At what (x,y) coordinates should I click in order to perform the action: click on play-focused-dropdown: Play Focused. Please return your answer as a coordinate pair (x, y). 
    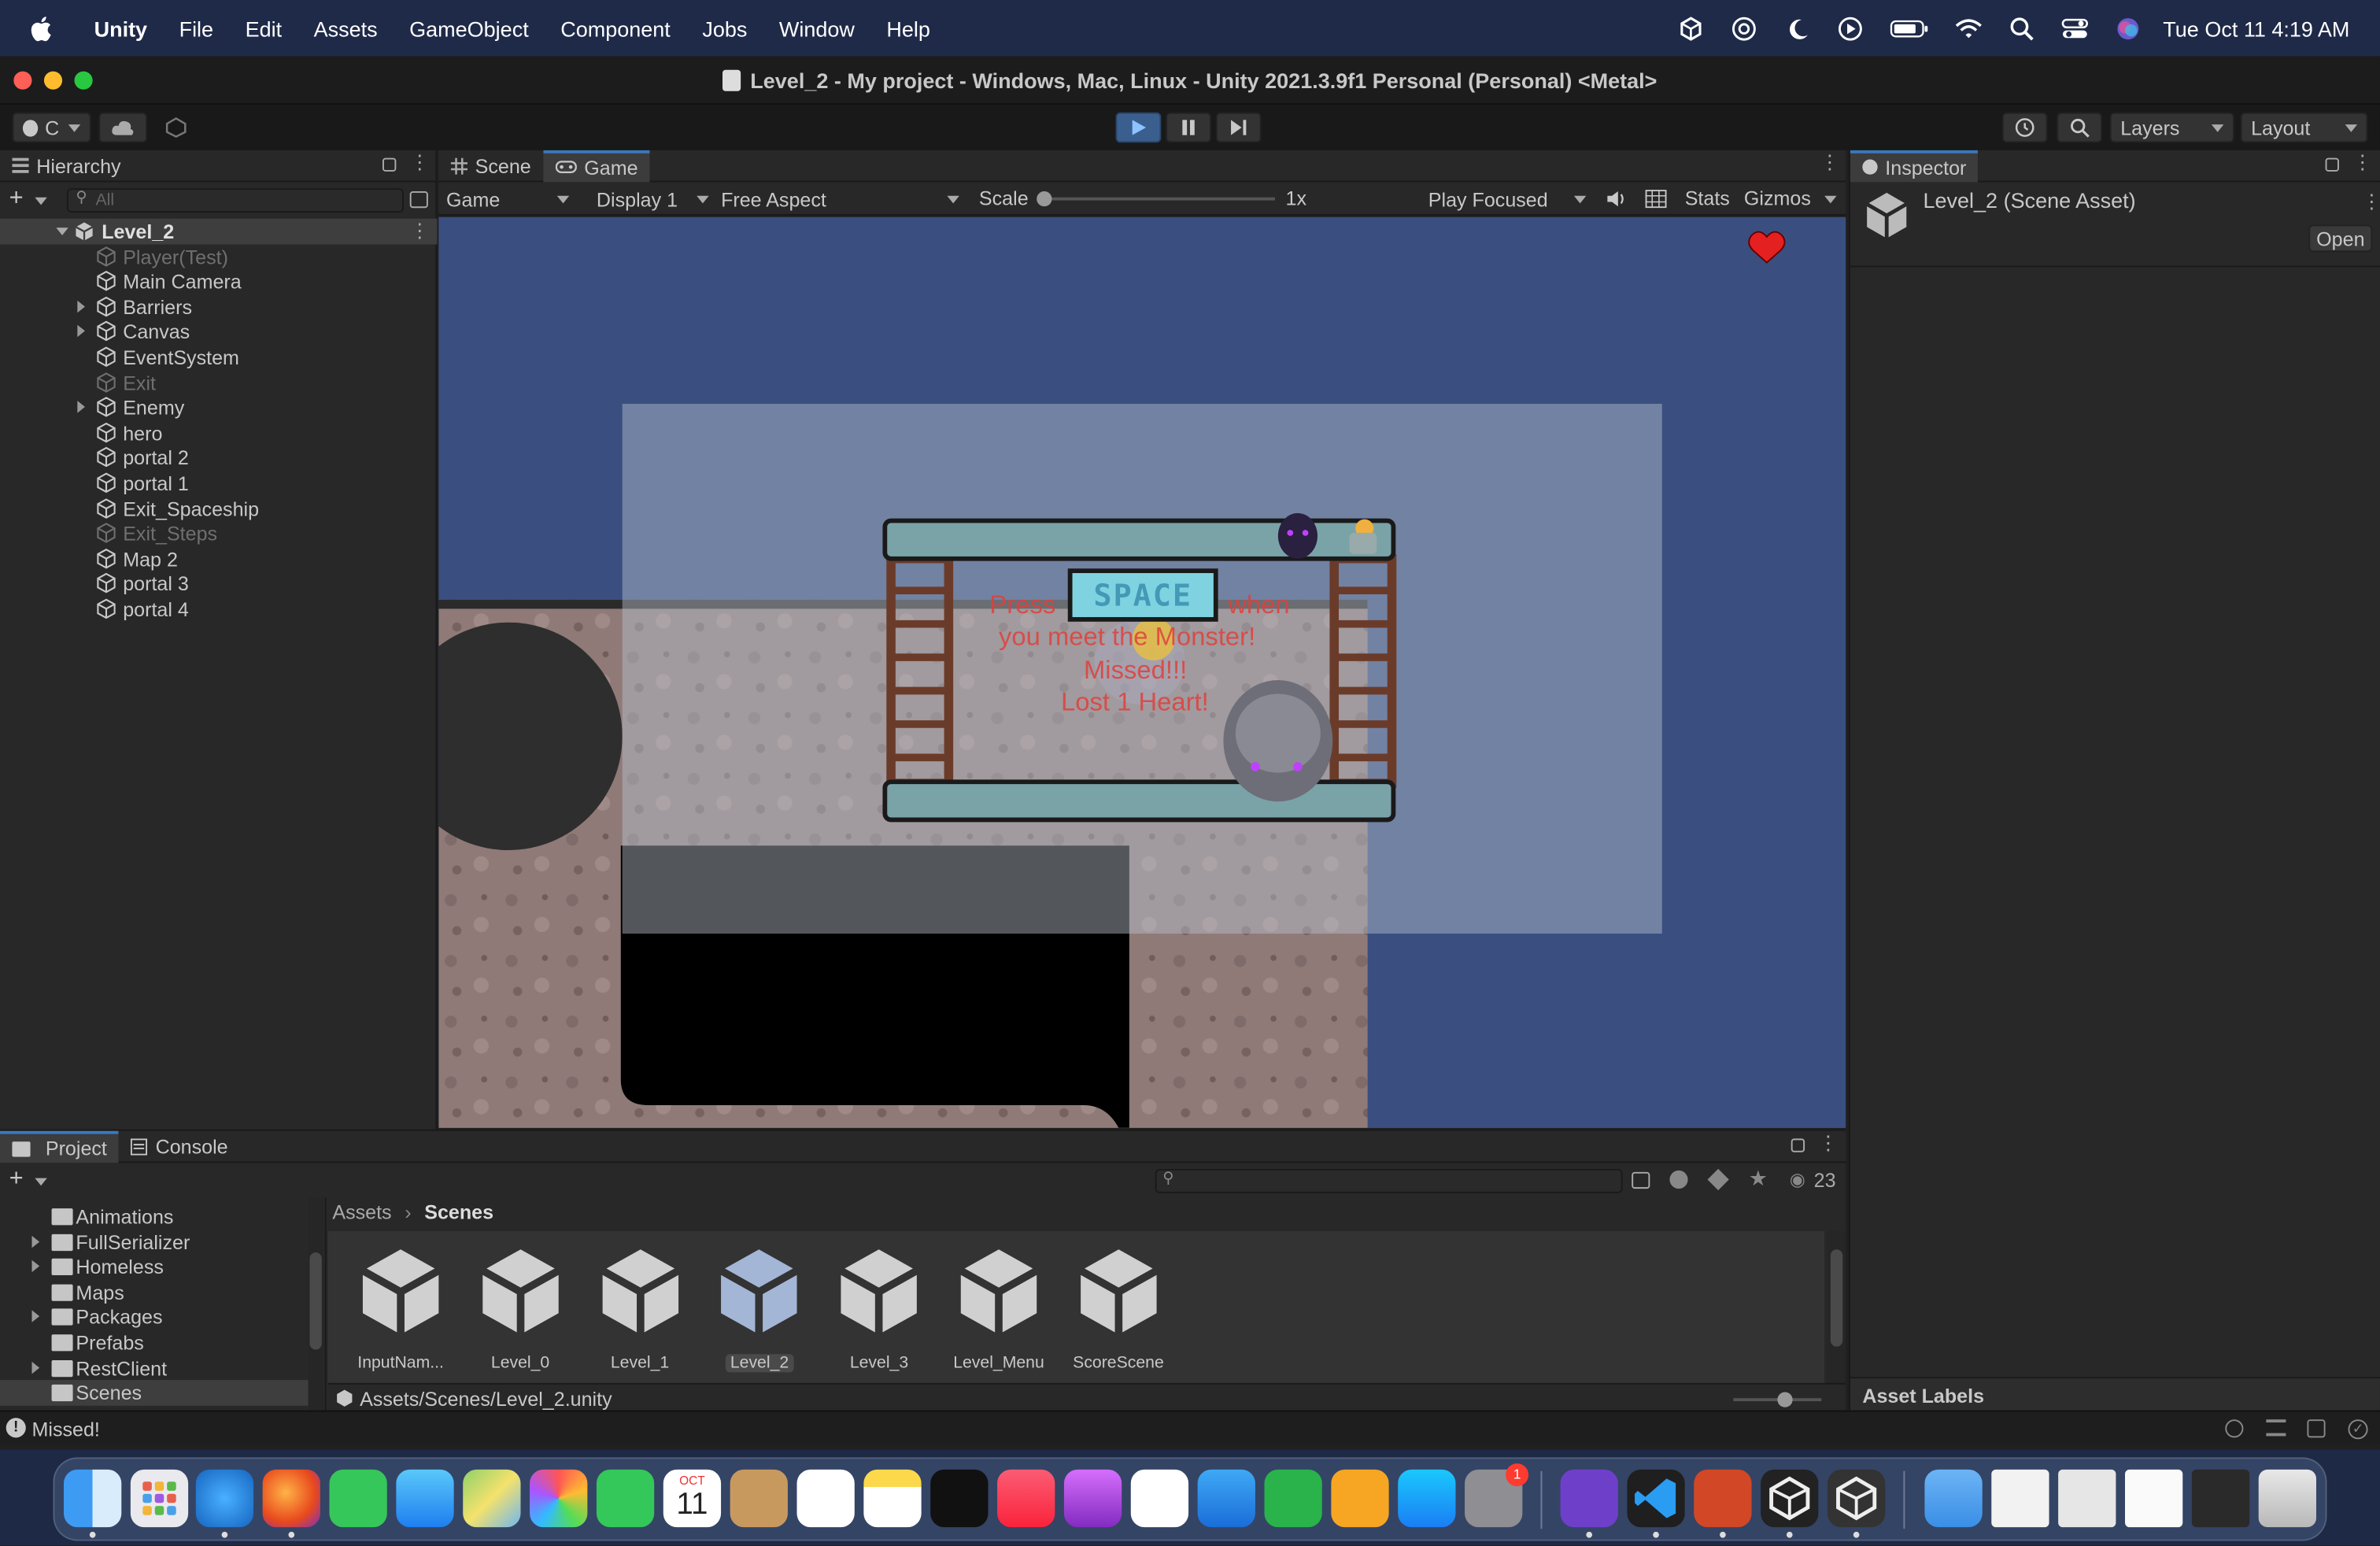
    Looking at the image, I should click on (1506, 199).